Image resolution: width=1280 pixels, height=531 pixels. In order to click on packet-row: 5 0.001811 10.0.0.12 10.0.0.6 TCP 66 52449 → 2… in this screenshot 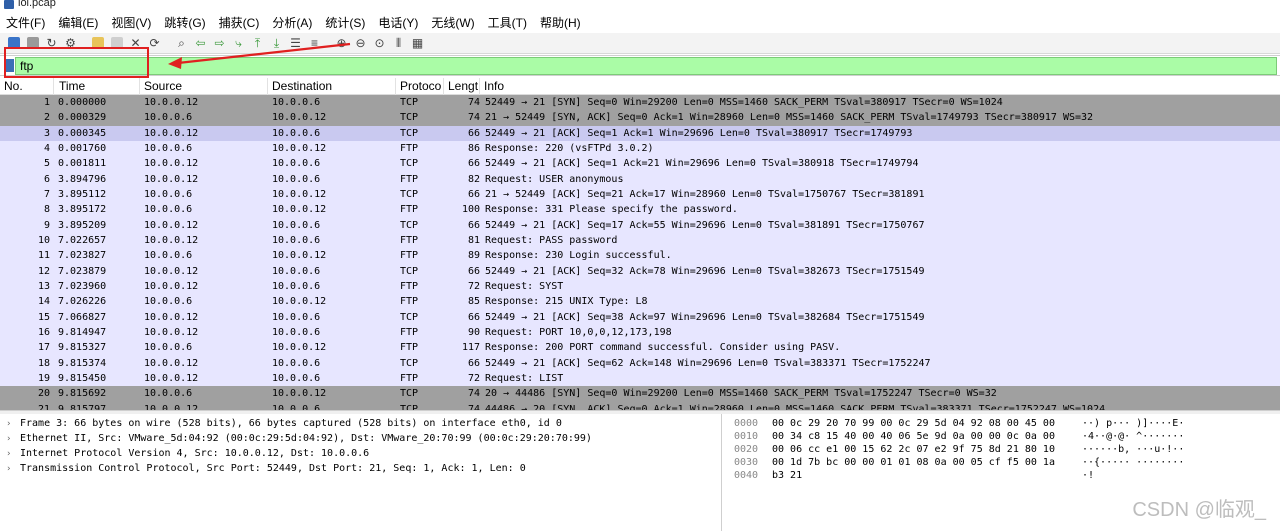, I will do `click(640, 164)`.